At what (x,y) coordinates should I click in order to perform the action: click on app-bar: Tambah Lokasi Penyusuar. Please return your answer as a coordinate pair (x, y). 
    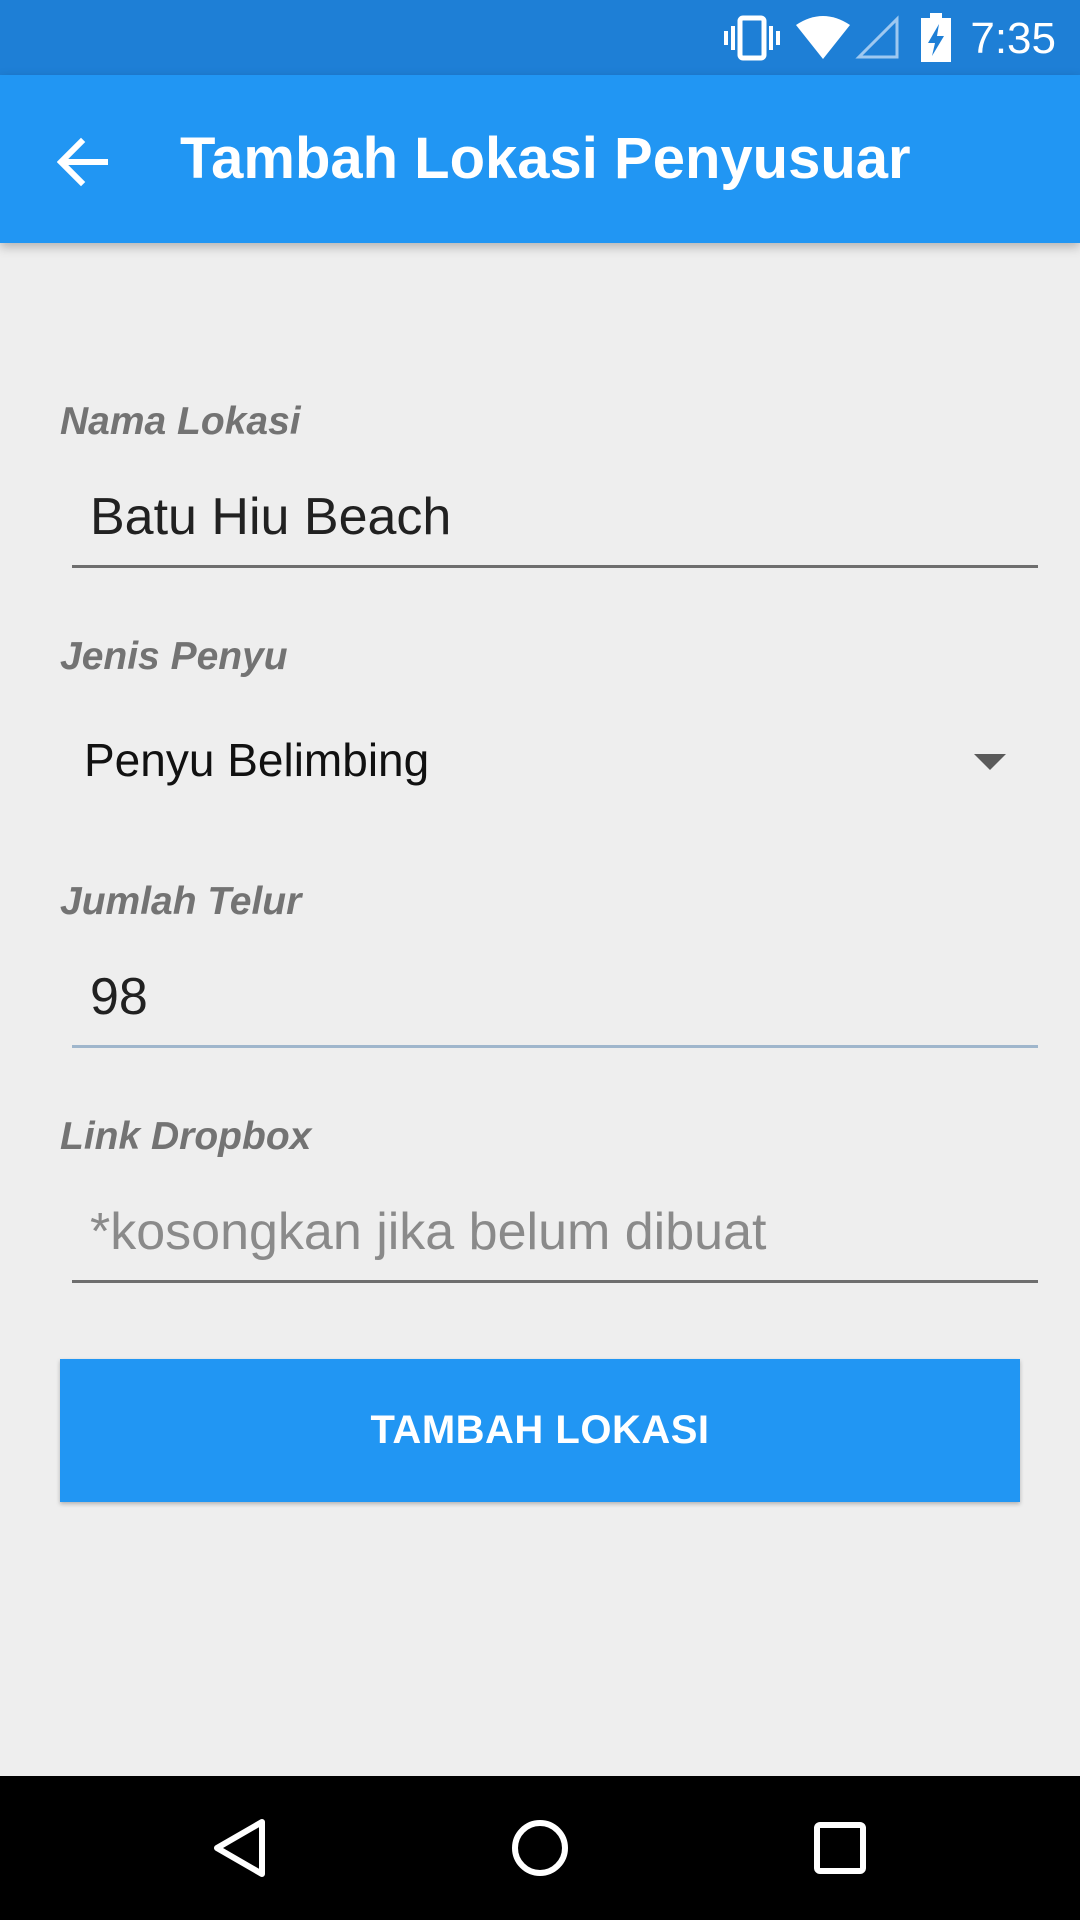
    Looking at the image, I should click on (540, 159).